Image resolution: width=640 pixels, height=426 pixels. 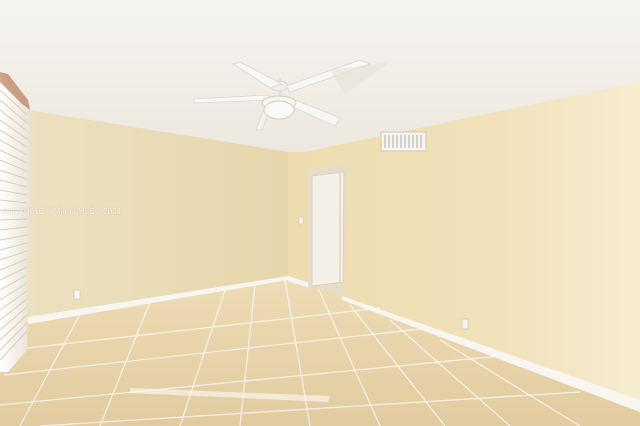 I want to click on door, so click(x=328, y=229).